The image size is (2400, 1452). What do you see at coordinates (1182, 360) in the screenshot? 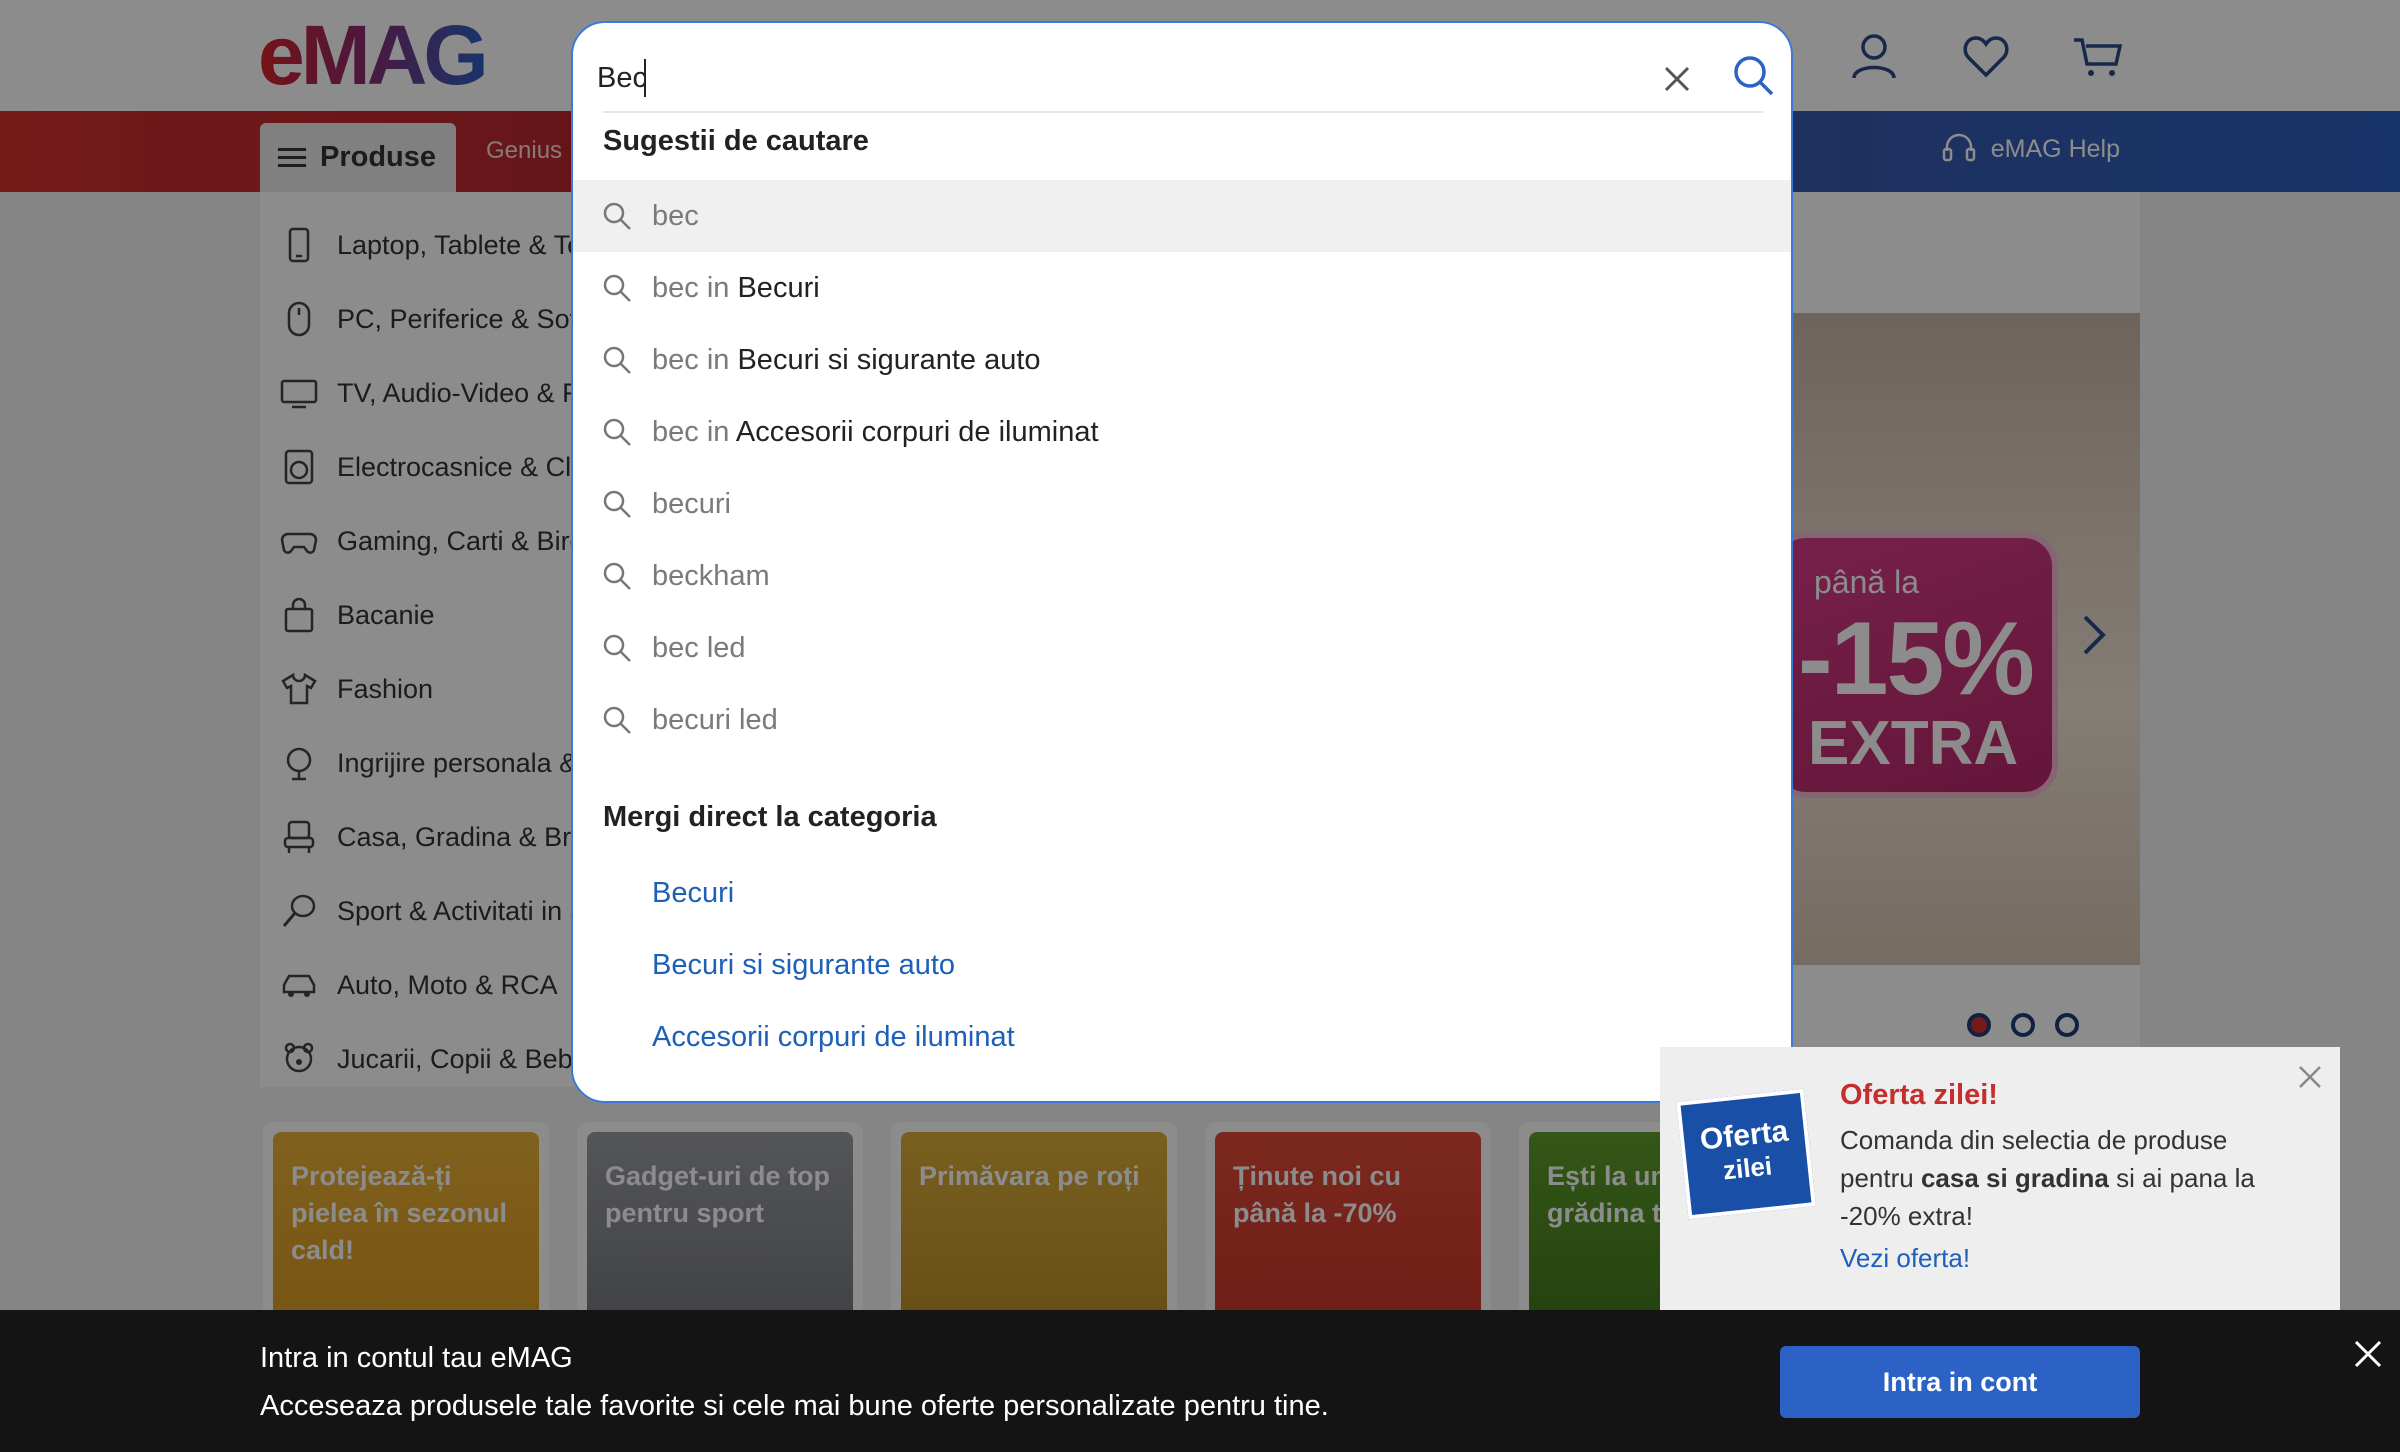
I see `suggestion-item: bec in Becuri si sigurante auto` at bounding box center [1182, 360].